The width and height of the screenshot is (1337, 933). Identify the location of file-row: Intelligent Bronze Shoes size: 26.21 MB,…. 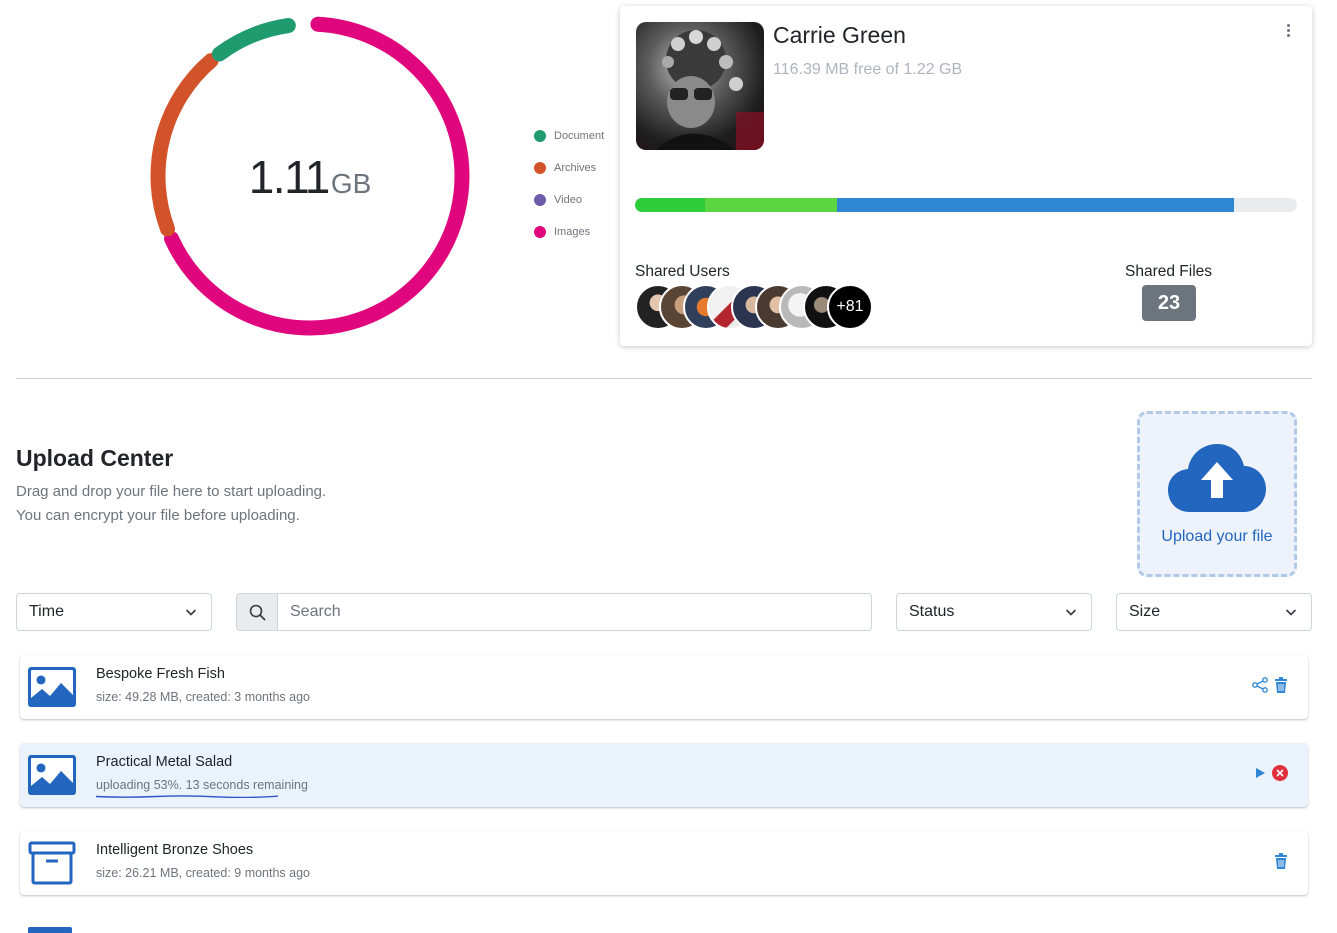
(664, 863).